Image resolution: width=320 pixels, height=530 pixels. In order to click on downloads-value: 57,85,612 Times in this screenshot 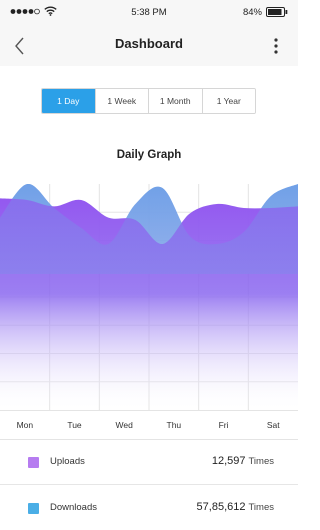, I will do `click(235, 507)`.